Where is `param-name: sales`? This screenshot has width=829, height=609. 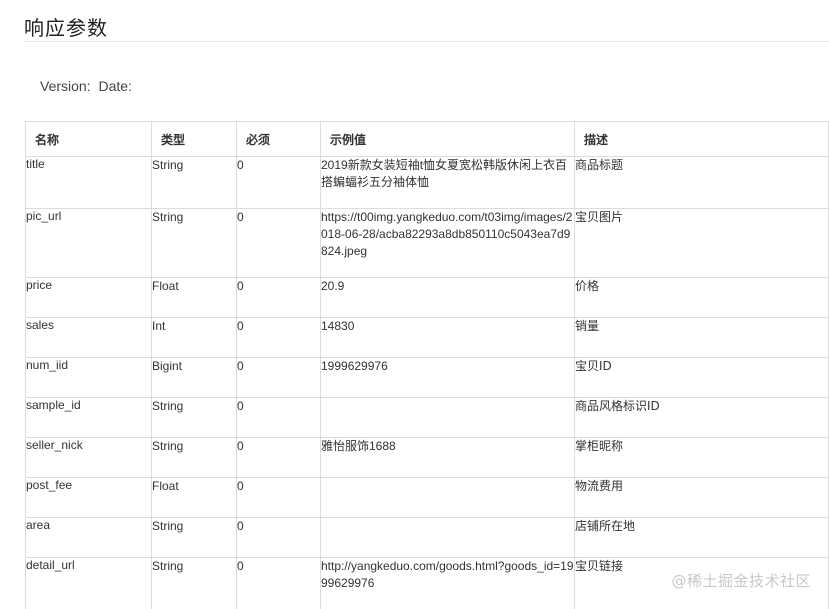
param-name: sales is located at coordinates (88, 337).